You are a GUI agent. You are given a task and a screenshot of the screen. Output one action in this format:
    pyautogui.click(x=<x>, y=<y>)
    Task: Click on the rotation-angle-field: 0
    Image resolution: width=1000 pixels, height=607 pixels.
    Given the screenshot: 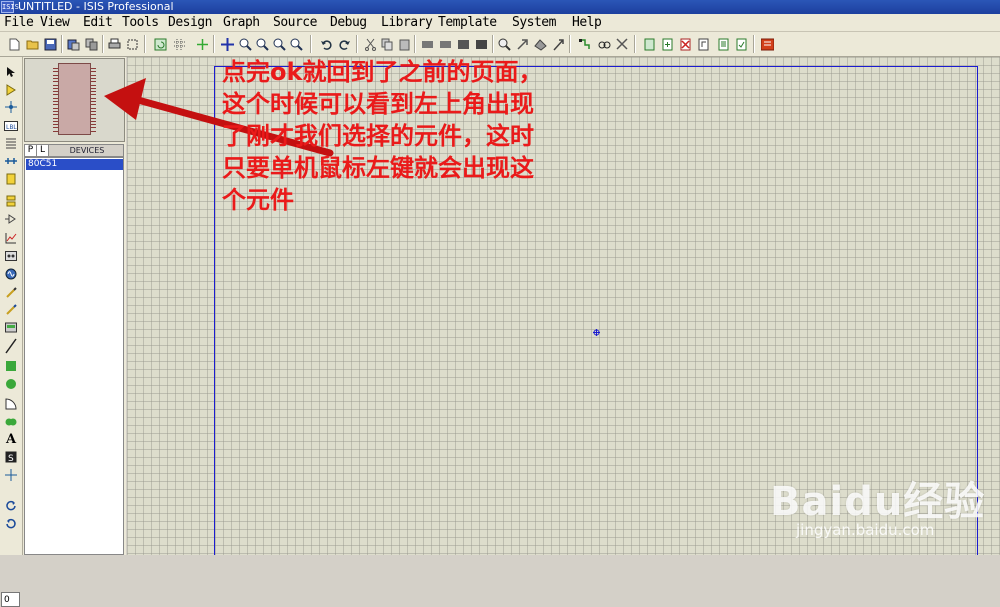 What is the action you would take?
    pyautogui.click(x=10, y=599)
    